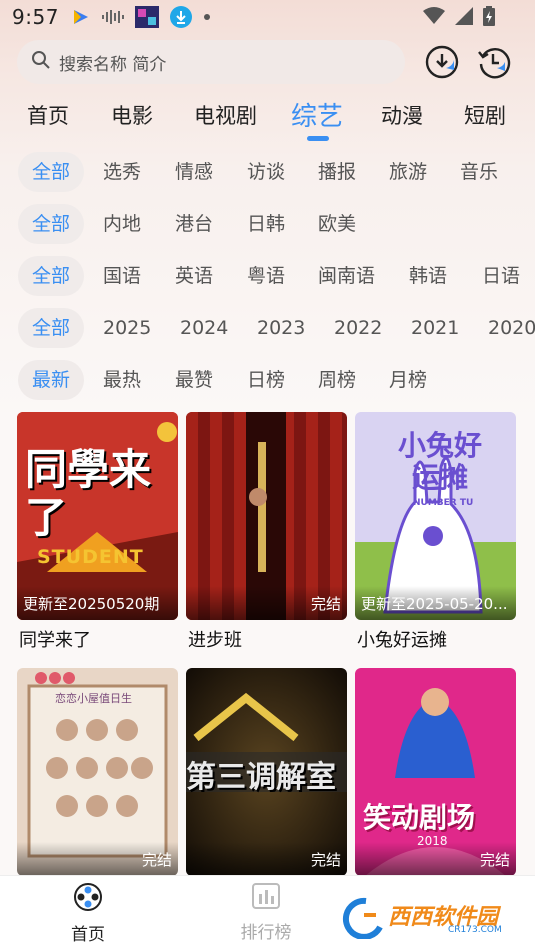 This screenshot has height=949, width=535. Describe the element at coordinates (337, 172) in the screenshot. I see `filter-chip: 播报` at that location.